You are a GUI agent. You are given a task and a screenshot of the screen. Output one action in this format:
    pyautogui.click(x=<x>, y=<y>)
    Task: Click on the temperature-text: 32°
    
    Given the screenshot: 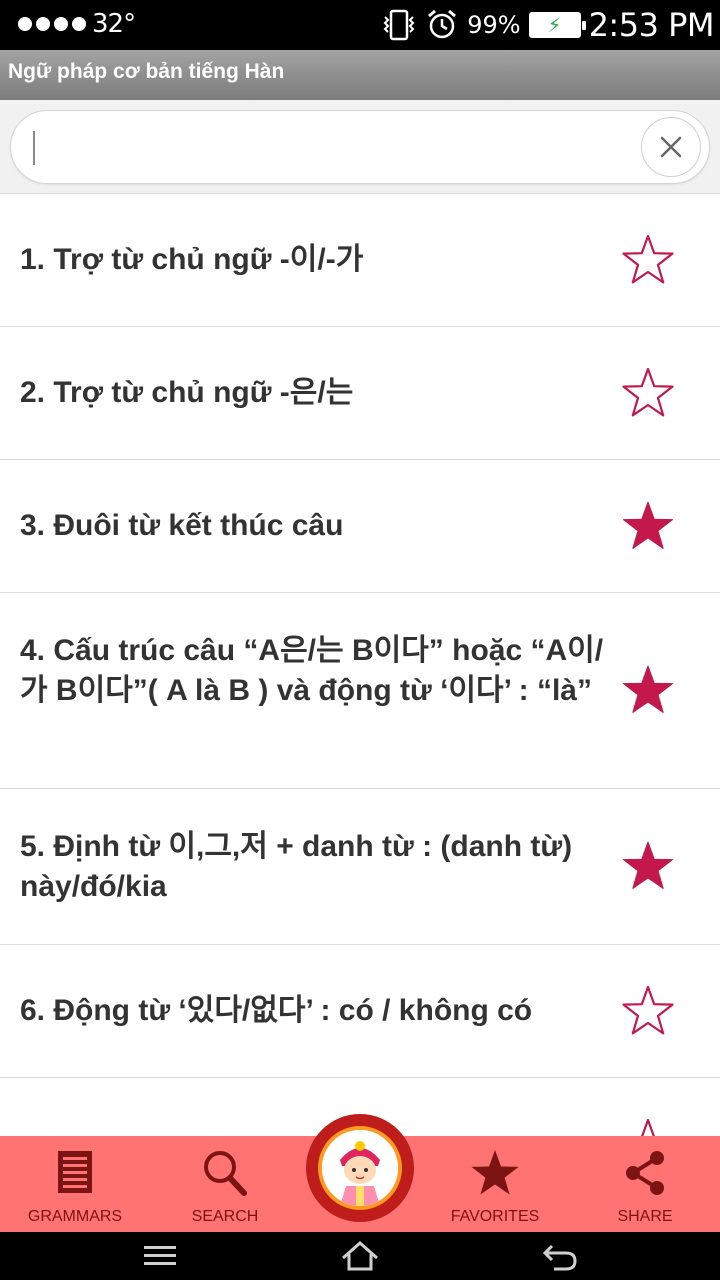 What is the action you would take?
    pyautogui.click(x=114, y=24)
    